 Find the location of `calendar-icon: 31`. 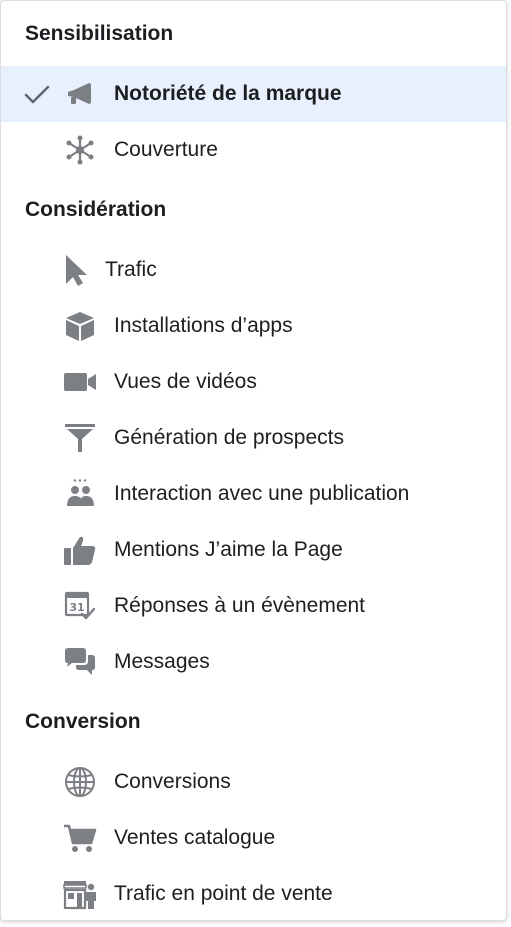

calendar-icon: 31 is located at coordinates (80, 605).